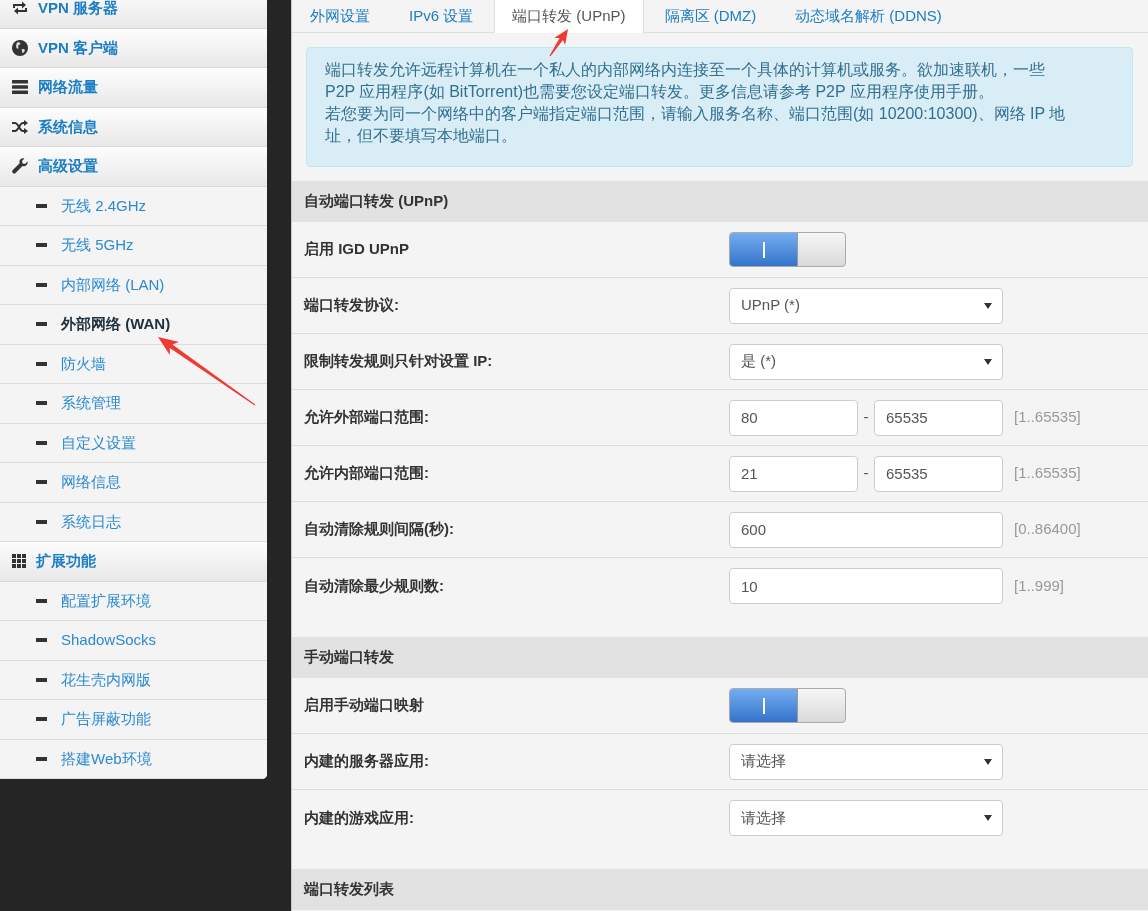 The image size is (1148, 911). I want to click on field-label: 启用 IGD UPnP, so click(356, 249).